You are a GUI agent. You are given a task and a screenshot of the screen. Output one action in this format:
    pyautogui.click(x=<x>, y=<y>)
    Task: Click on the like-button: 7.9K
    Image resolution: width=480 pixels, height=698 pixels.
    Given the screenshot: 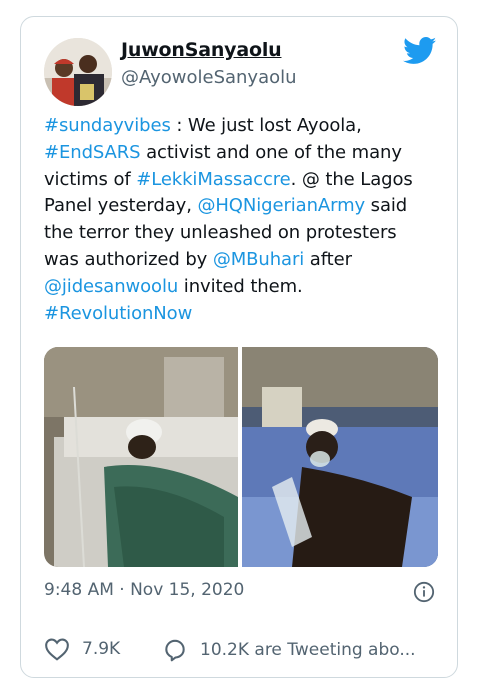 What is the action you would take?
    pyautogui.click(x=82, y=649)
    